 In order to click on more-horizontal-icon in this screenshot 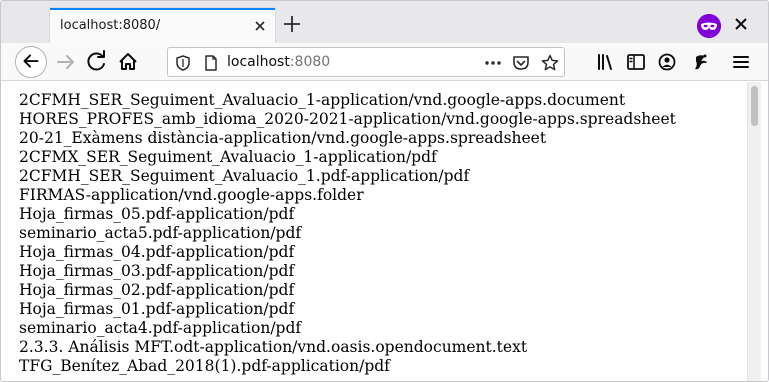, I will do `click(493, 63)`.